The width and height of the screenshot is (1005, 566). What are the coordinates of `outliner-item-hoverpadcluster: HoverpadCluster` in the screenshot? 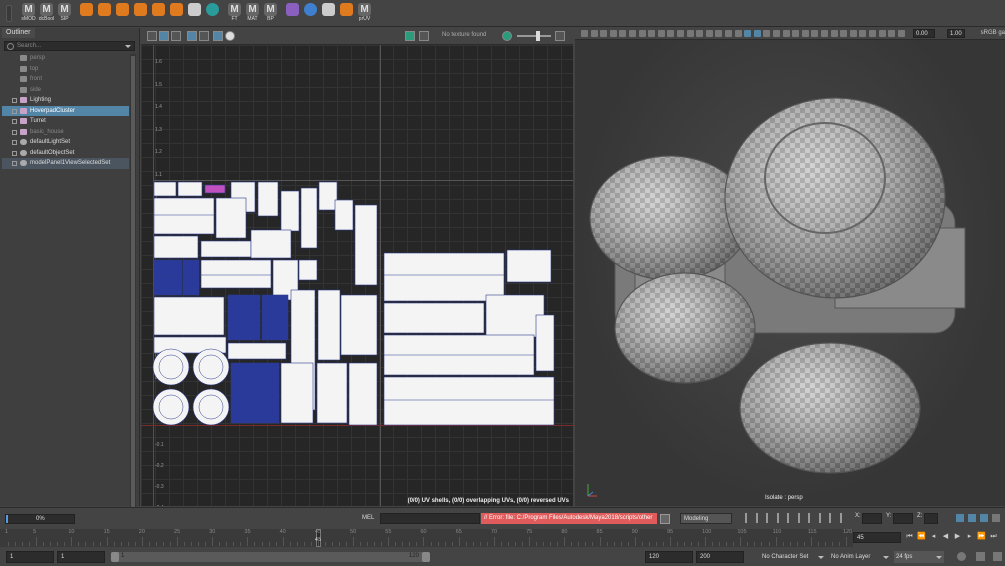 It's located at (65, 110).